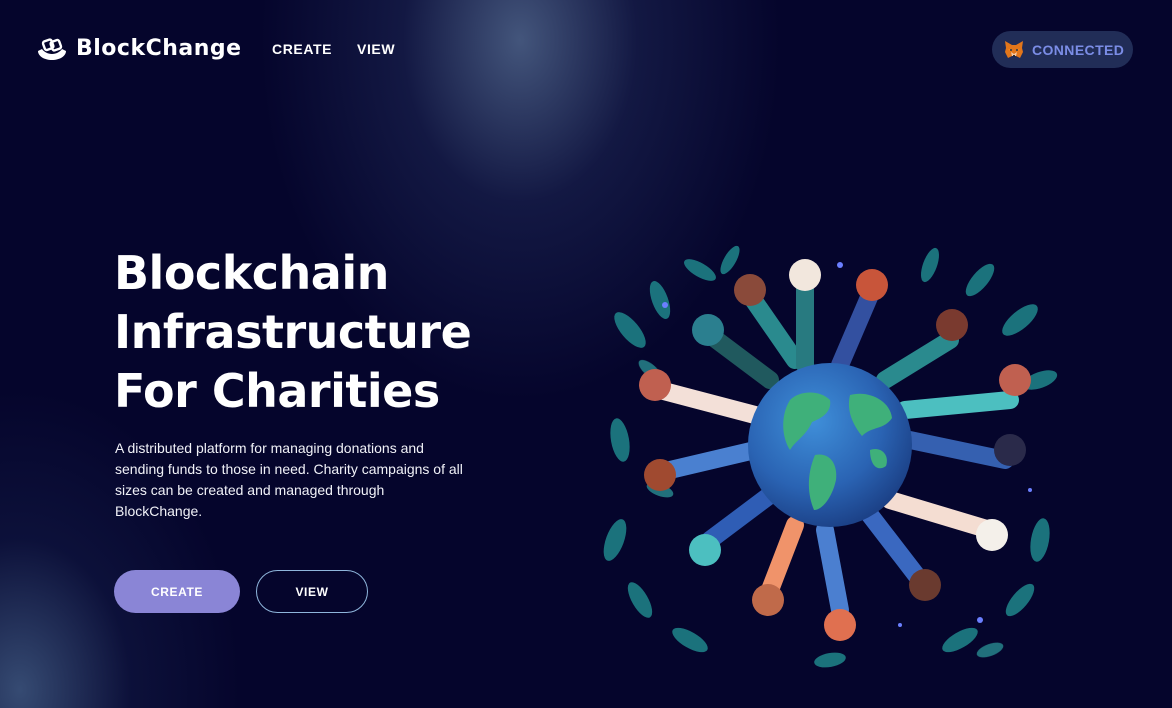  What do you see at coordinates (1014, 49) in the screenshot?
I see `metamask-fox-icon` at bounding box center [1014, 49].